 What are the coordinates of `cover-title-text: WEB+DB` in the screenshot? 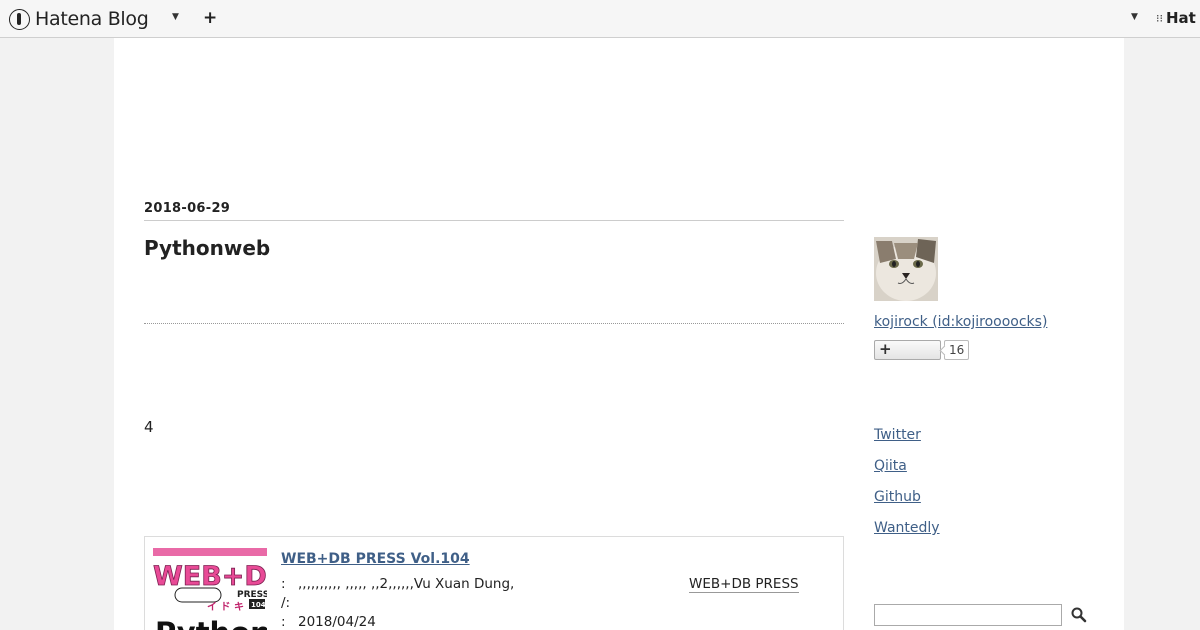 It's located at (210, 576).